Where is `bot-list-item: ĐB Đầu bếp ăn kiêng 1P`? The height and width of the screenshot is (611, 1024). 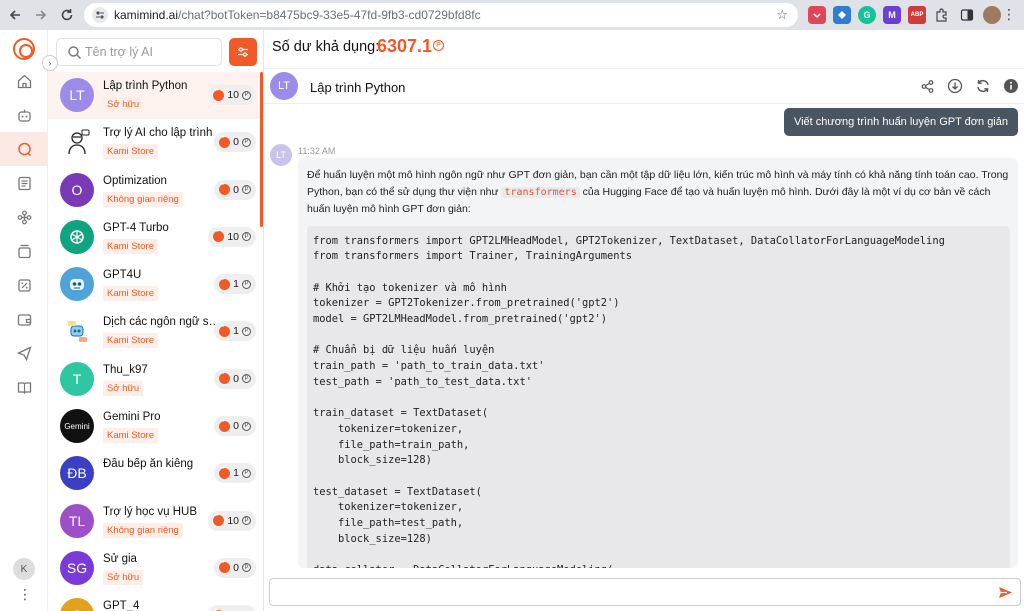 bot-list-item: ĐB Đầu bếp ăn kiêng 1P is located at coordinates (155, 473).